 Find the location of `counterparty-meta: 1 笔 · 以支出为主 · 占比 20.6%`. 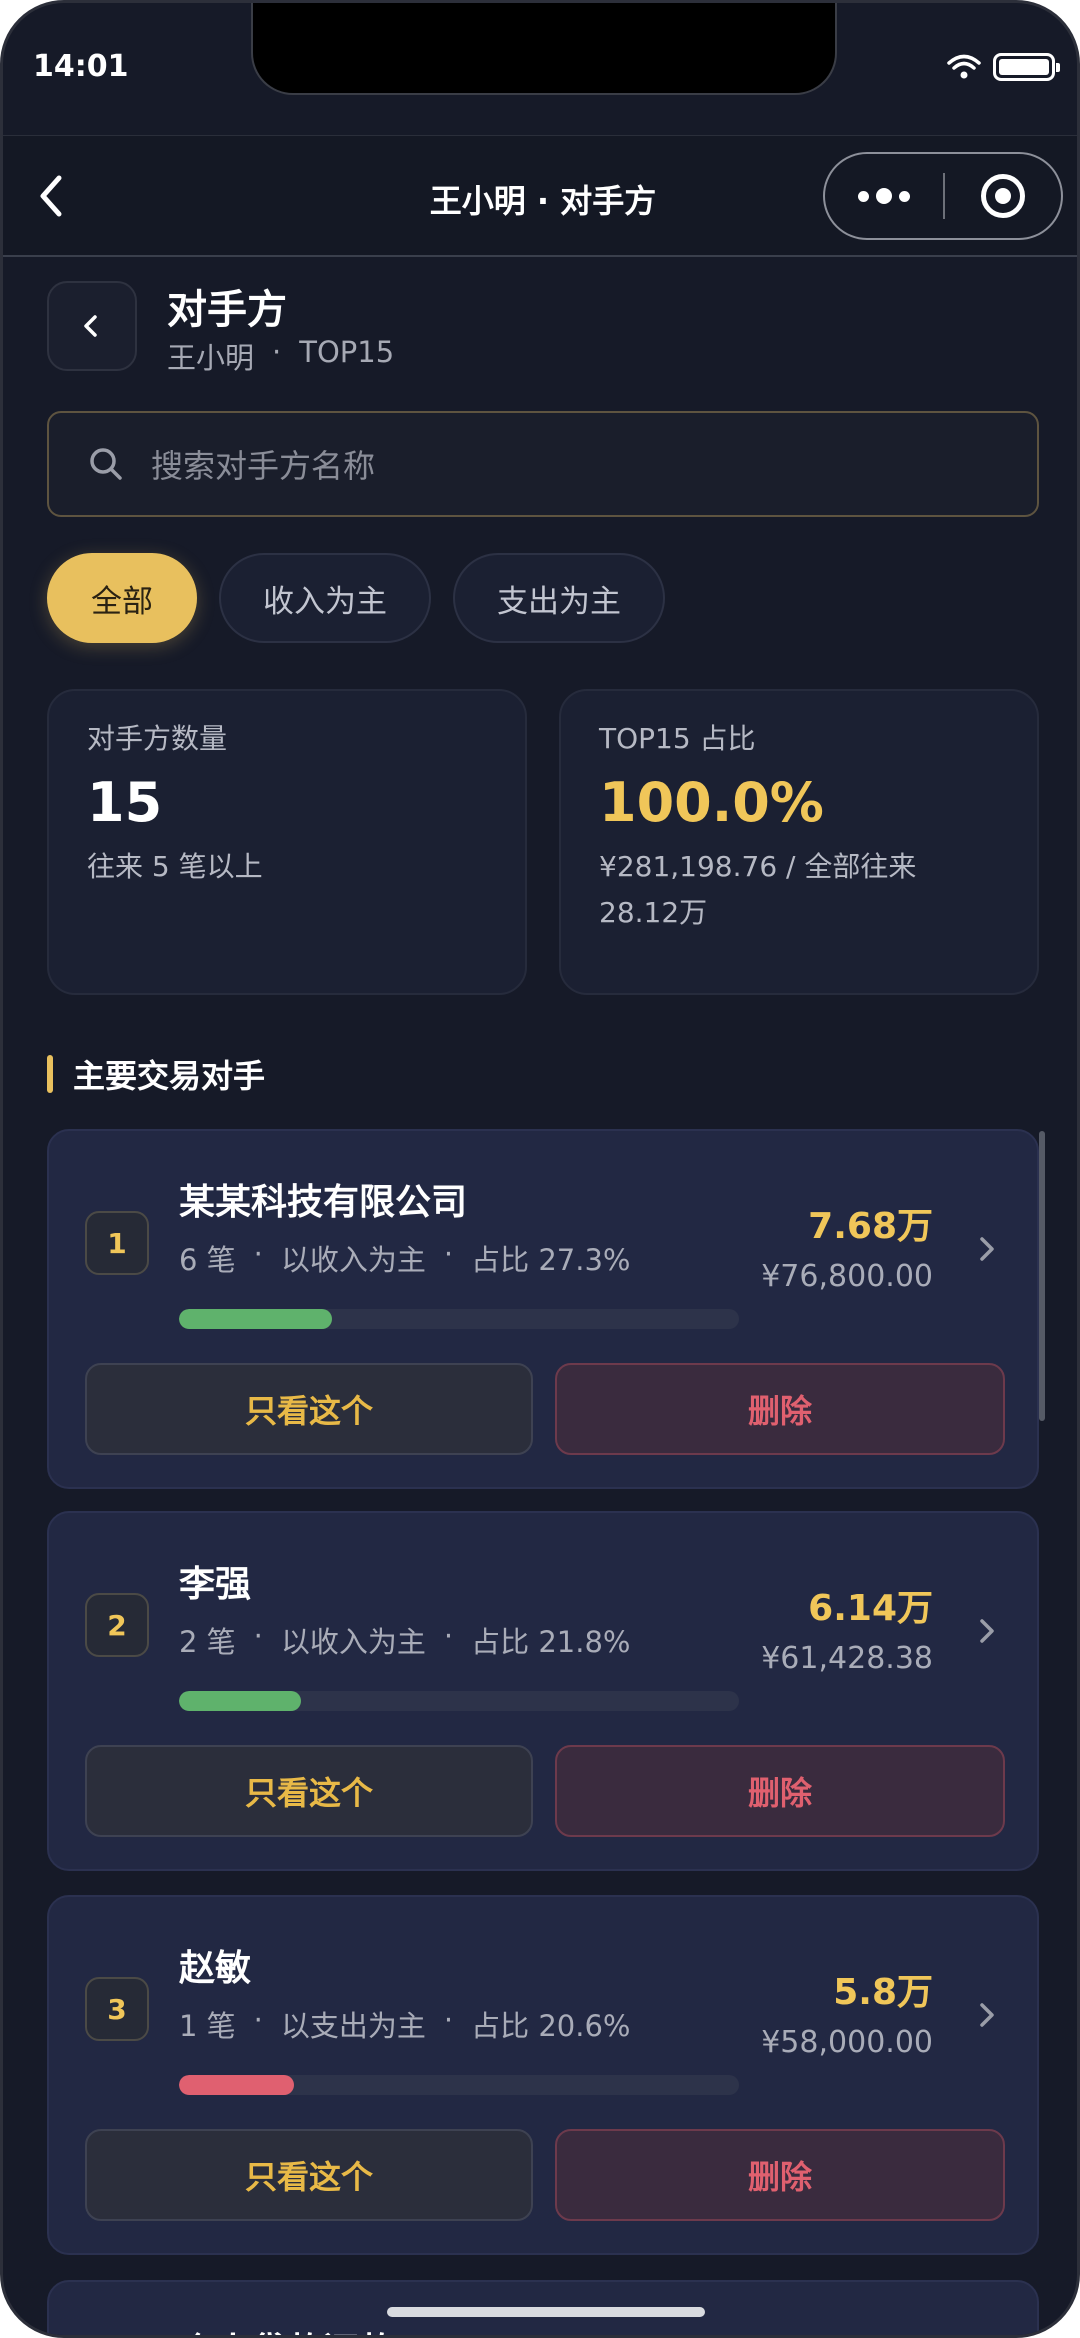

counterparty-meta: 1 笔 · 以支出为主 · 占比 20.6% is located at coordinates (404, 2024).